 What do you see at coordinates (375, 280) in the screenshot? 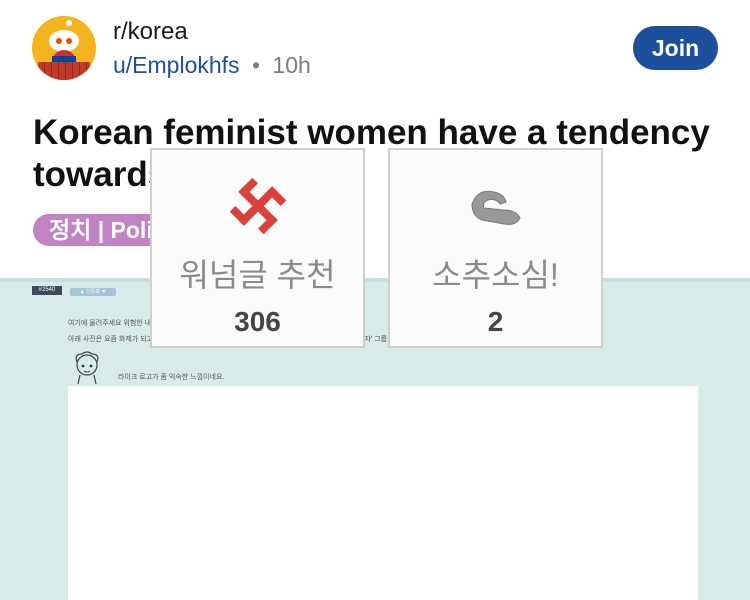
I see `image-top-band` at bounding box center [375, 280].